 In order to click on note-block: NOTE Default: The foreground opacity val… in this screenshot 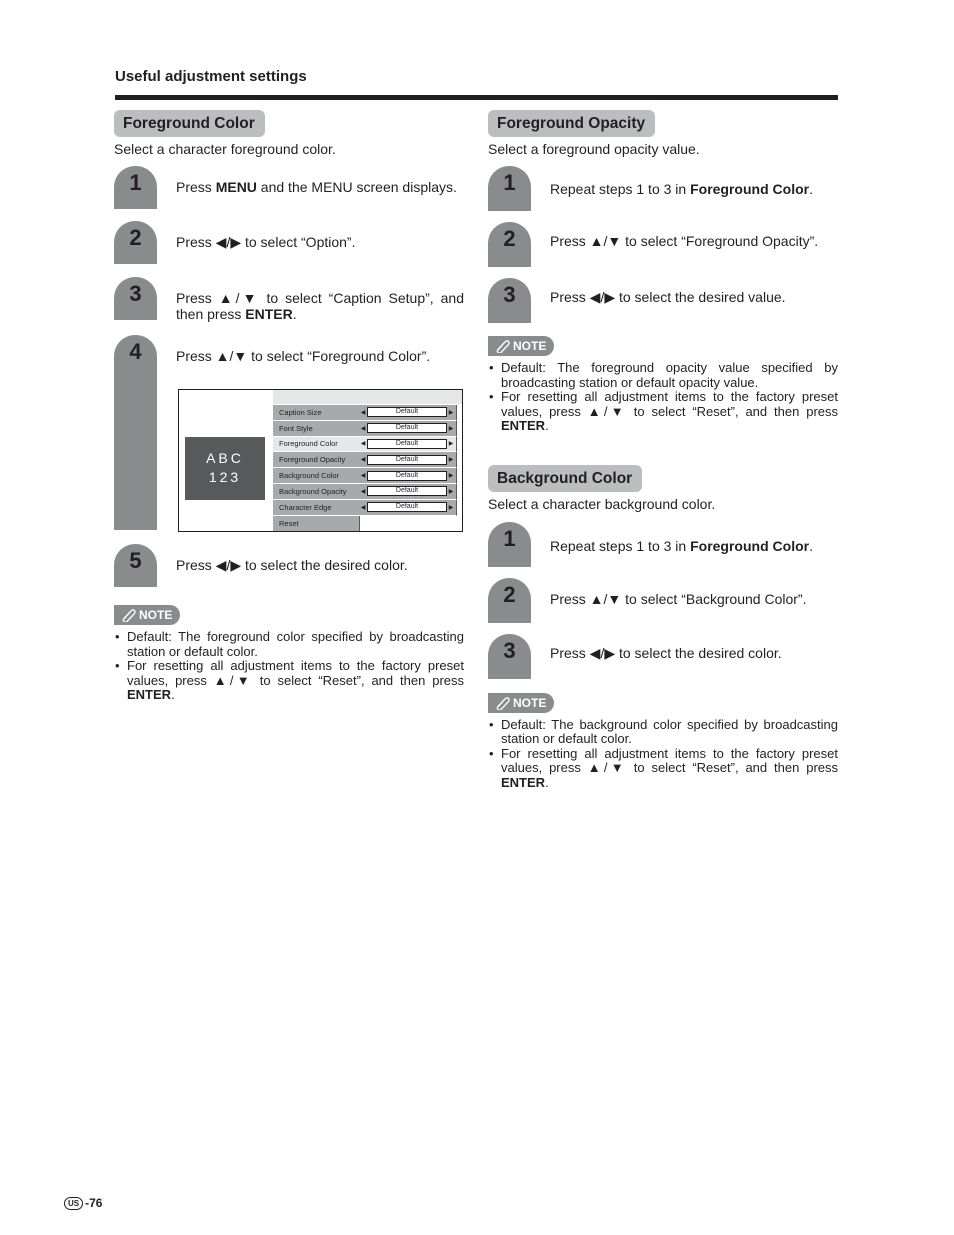, I will do `click(663, 385)`.